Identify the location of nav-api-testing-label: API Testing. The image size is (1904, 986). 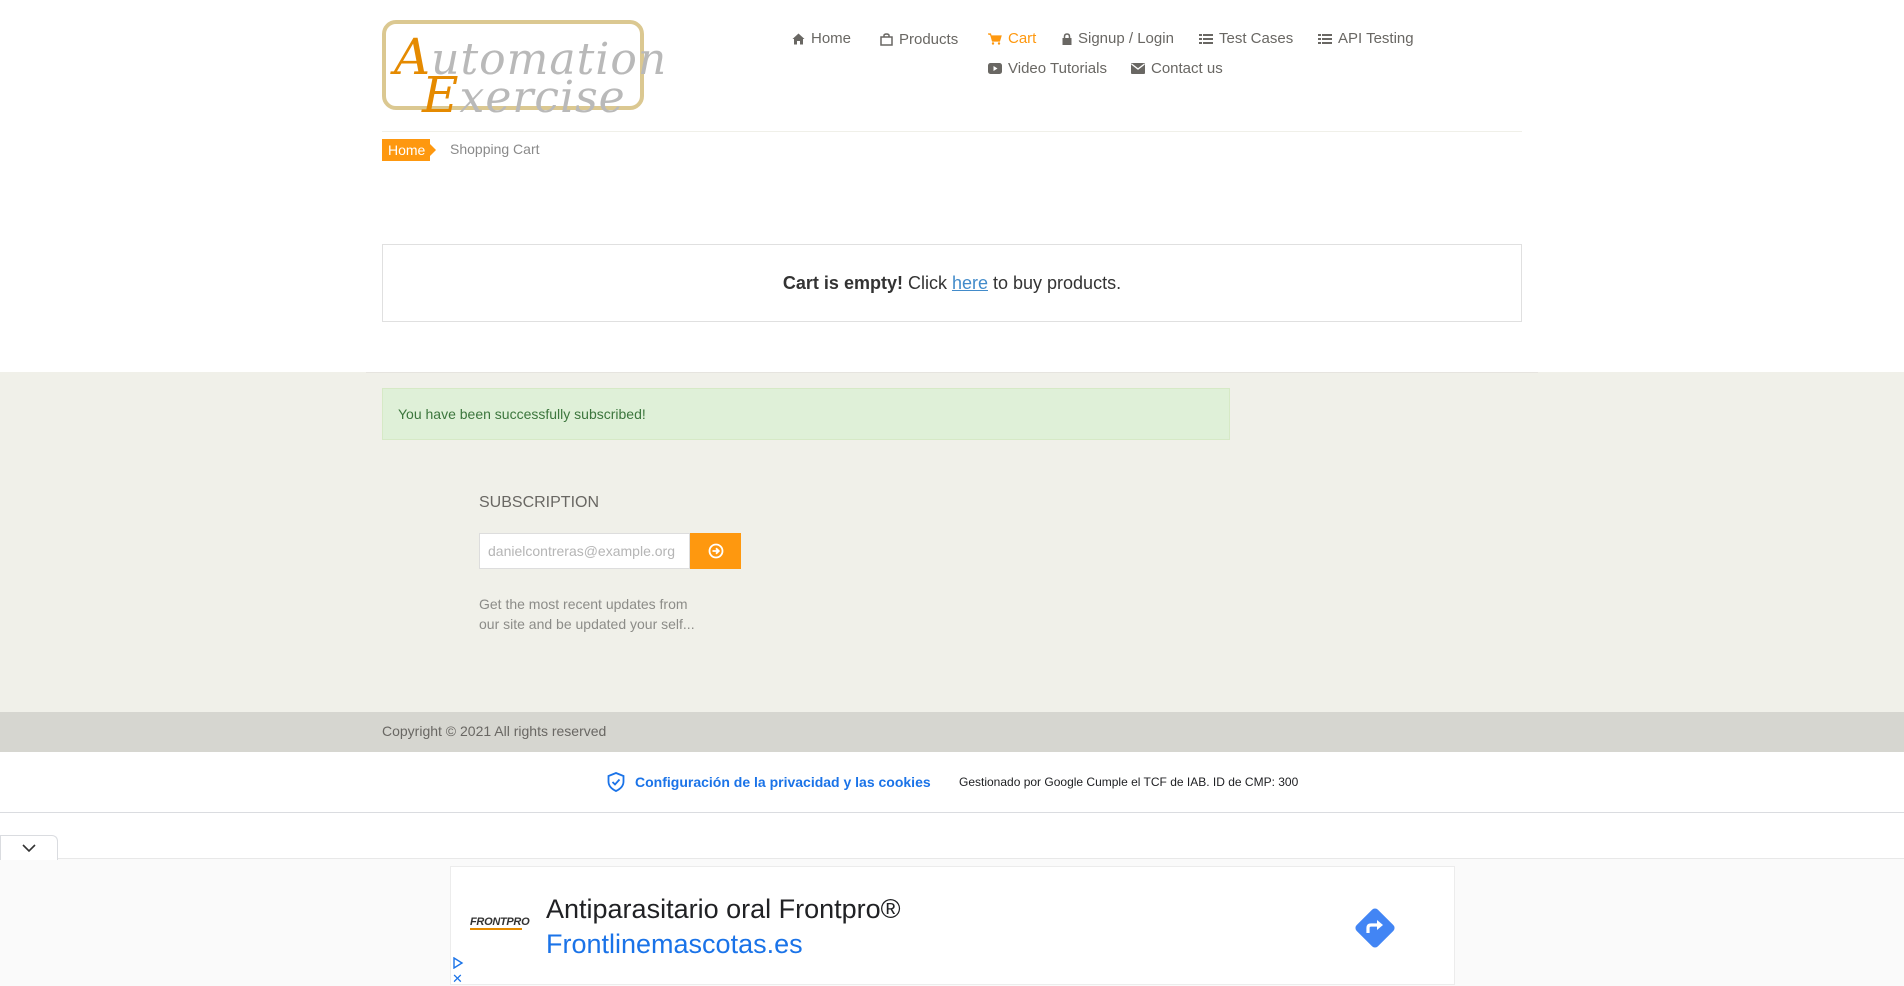
(1376, 38).